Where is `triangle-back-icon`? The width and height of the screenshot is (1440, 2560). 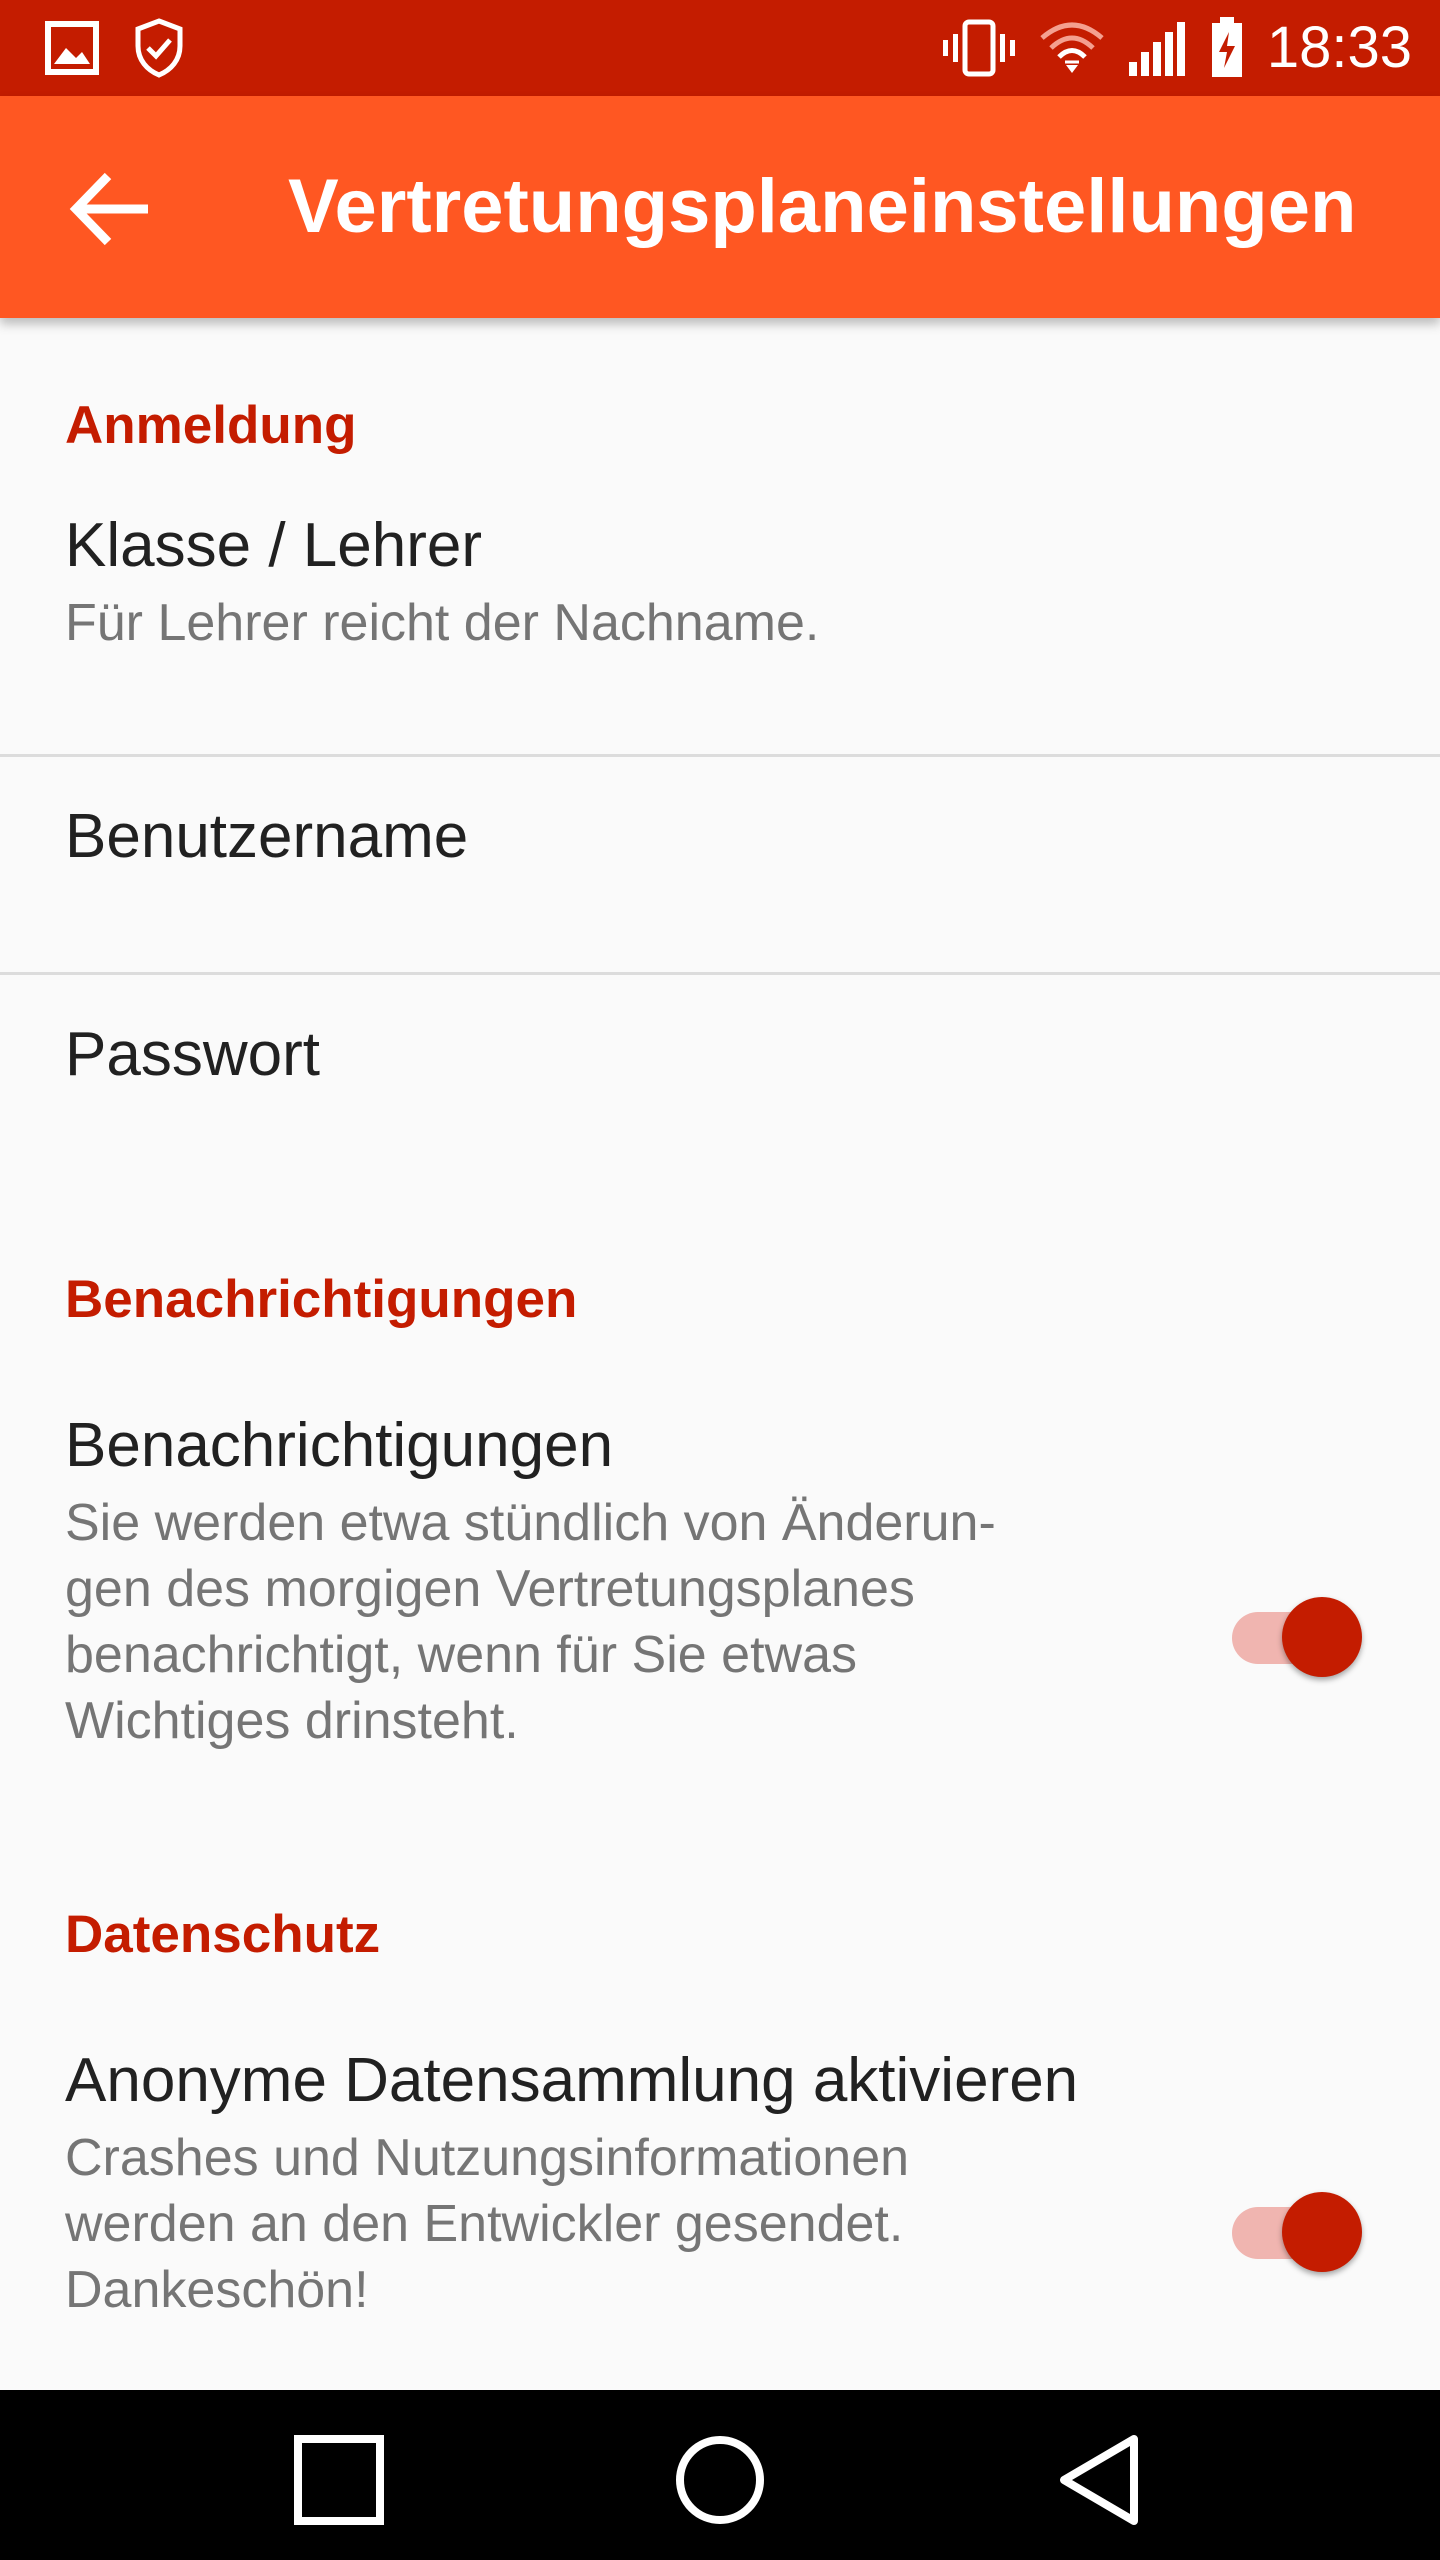
triangle-back-icon is located at coordinates (1101, 2480).